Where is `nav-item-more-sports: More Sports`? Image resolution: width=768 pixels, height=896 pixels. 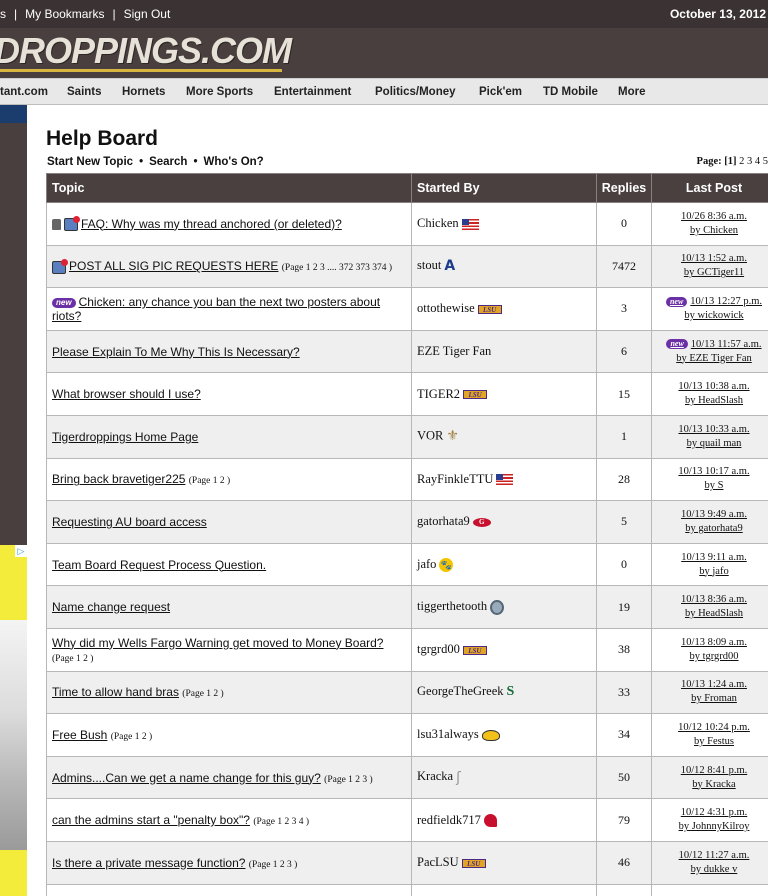 nav-item-more-sports: More Sports is located at coordinates (219, 92).